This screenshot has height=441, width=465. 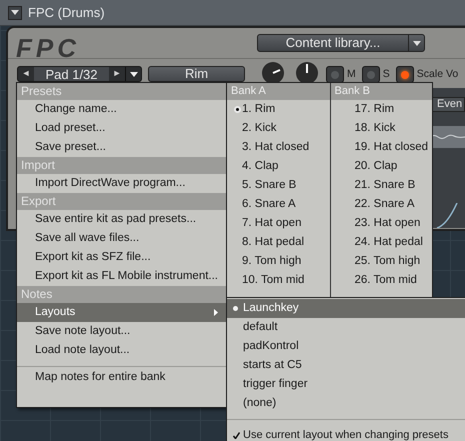 What do you see at coordinates (66, 13) in the screenshot?
I see `window-title: FPC (Drums)` at bounding box center [66, 13].